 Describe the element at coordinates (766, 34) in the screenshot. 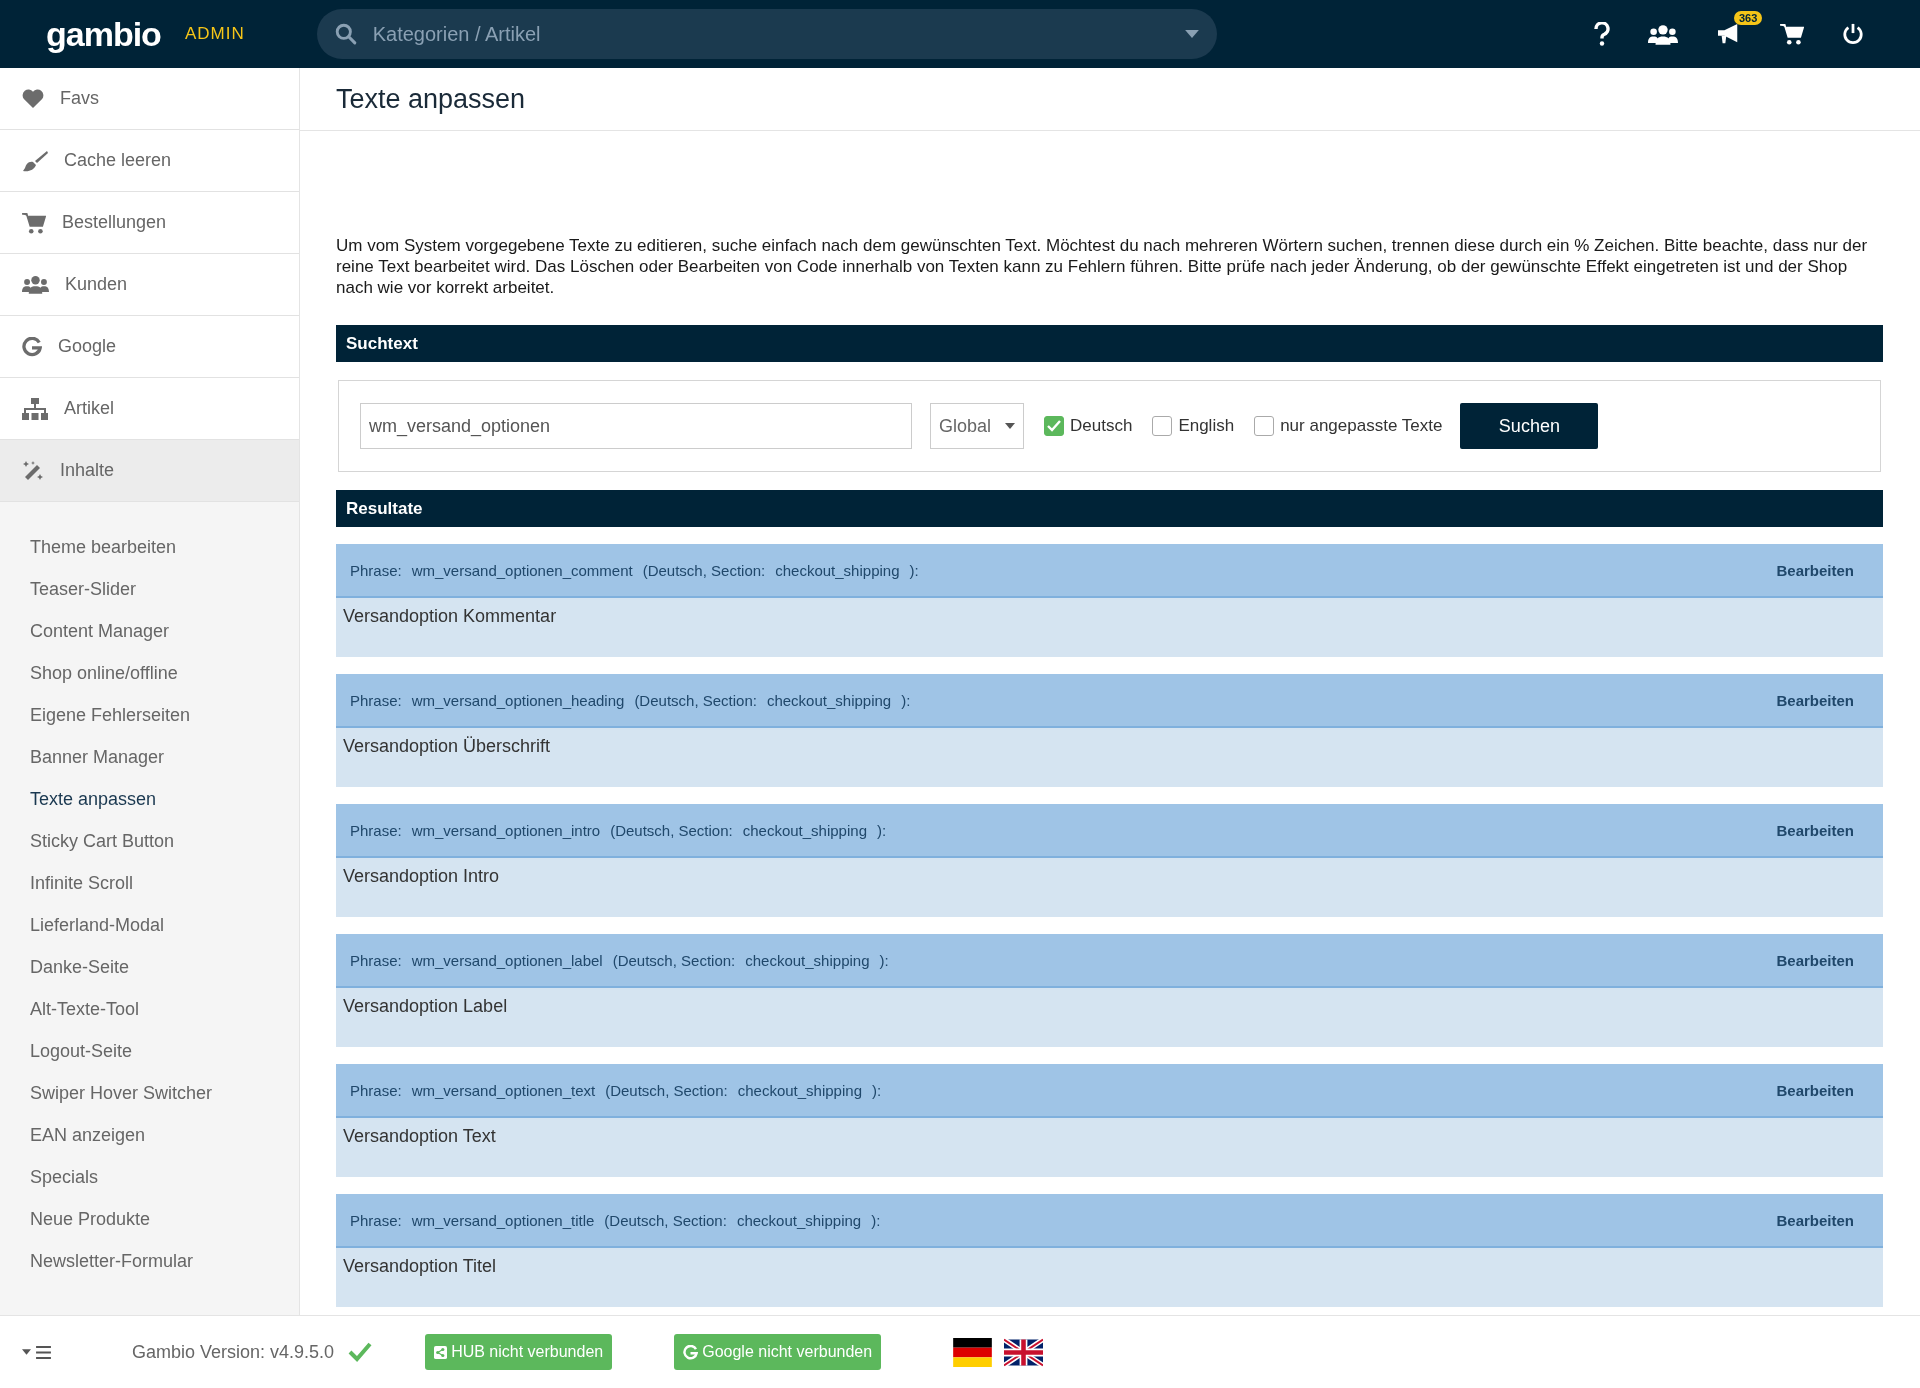

I see `search-field: Kategorien / Artikel` at that location.